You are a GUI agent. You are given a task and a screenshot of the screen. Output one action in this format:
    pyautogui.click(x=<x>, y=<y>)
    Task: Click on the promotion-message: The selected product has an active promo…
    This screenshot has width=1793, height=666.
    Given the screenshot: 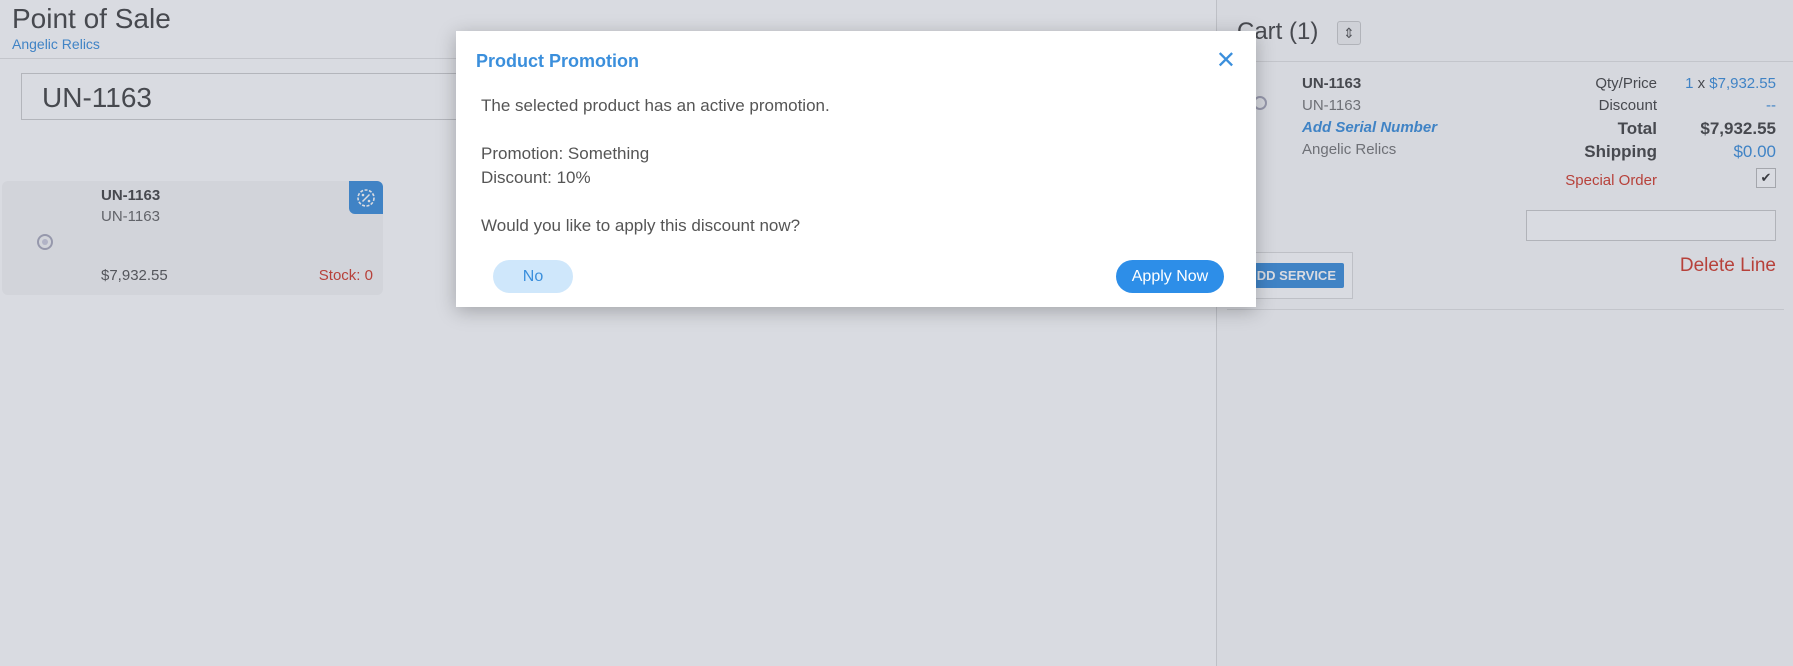 What is the action you would take?
    pyautogui.click(x=655, y=105)
    